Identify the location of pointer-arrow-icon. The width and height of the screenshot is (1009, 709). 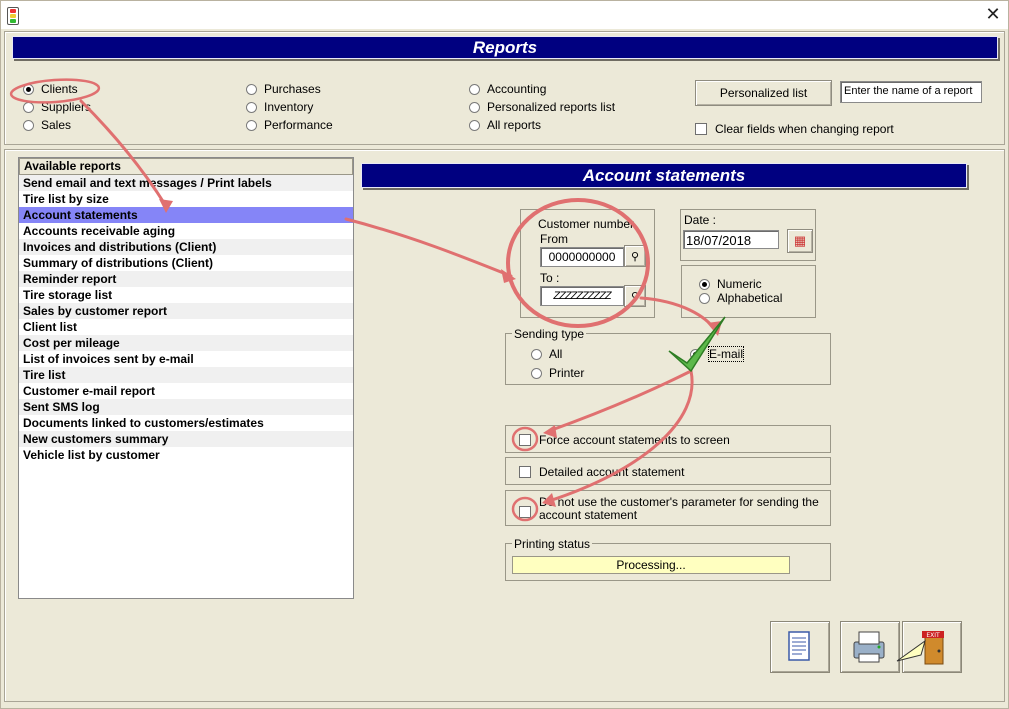
(911, 650).